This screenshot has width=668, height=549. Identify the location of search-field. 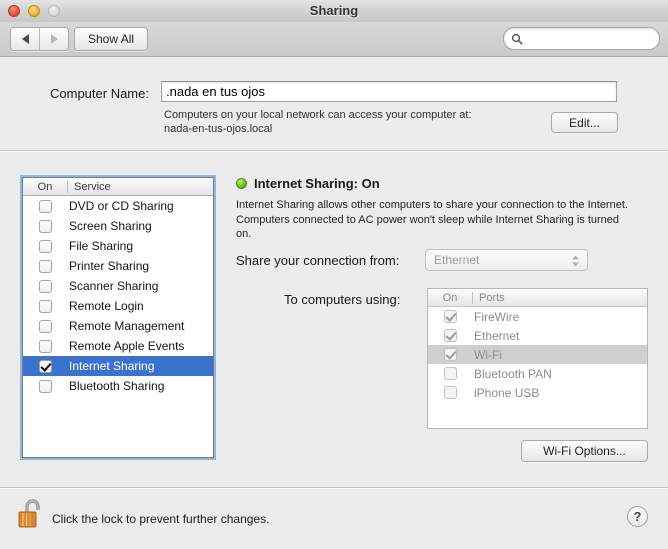
(581, 38).